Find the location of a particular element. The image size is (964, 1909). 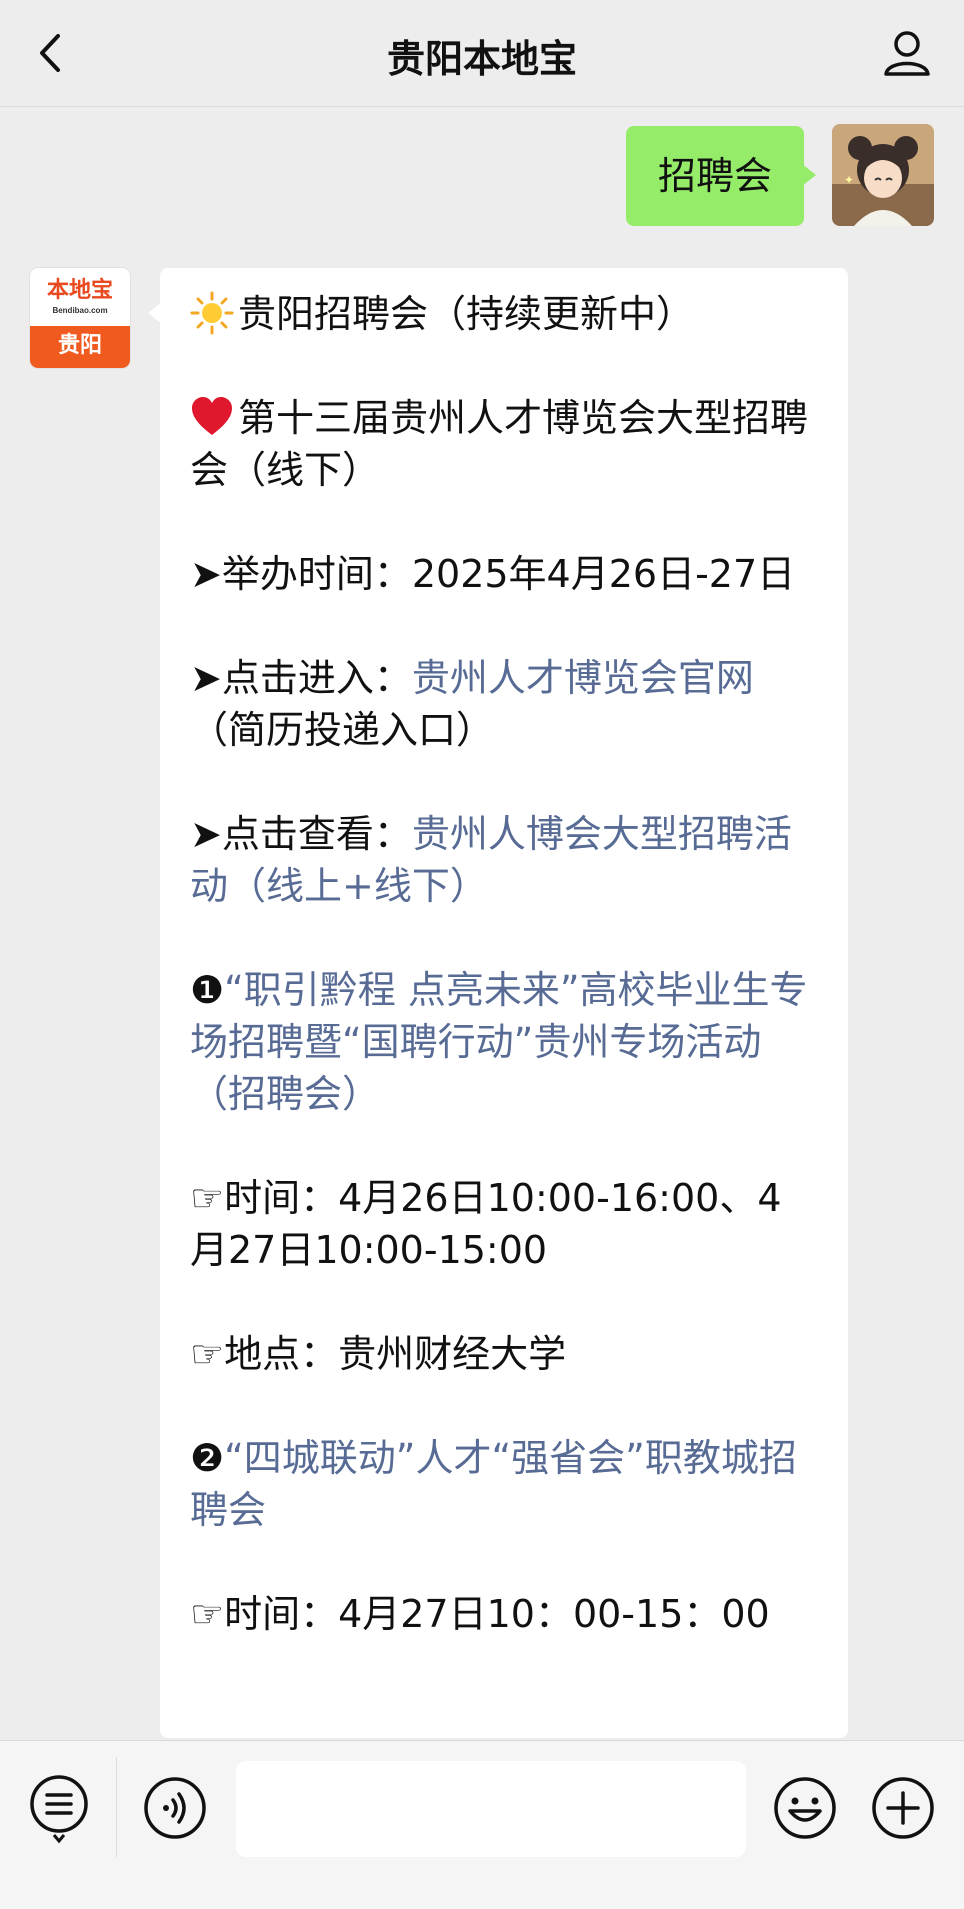

item-1-link: “职引黔程 点亮未来”高校毕业生专场招聘暨“国聘行动”贵州专场活动（招聘会） is located at coordinates (499, 1042).